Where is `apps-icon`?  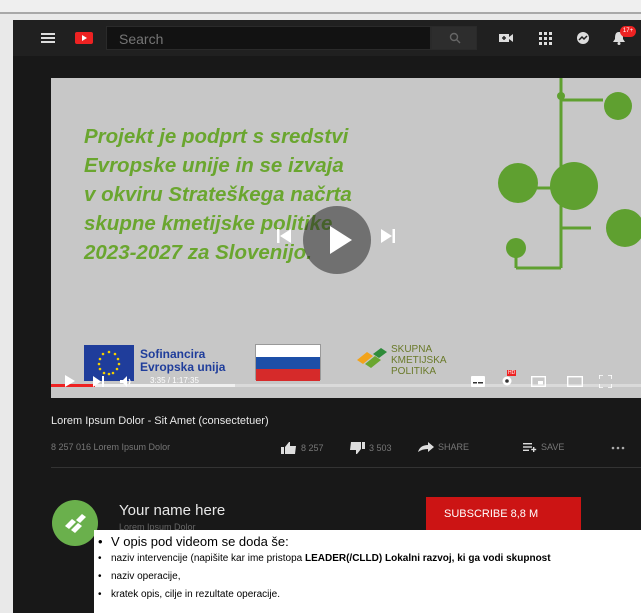 apps-icon is located at coordinates (545, 38).